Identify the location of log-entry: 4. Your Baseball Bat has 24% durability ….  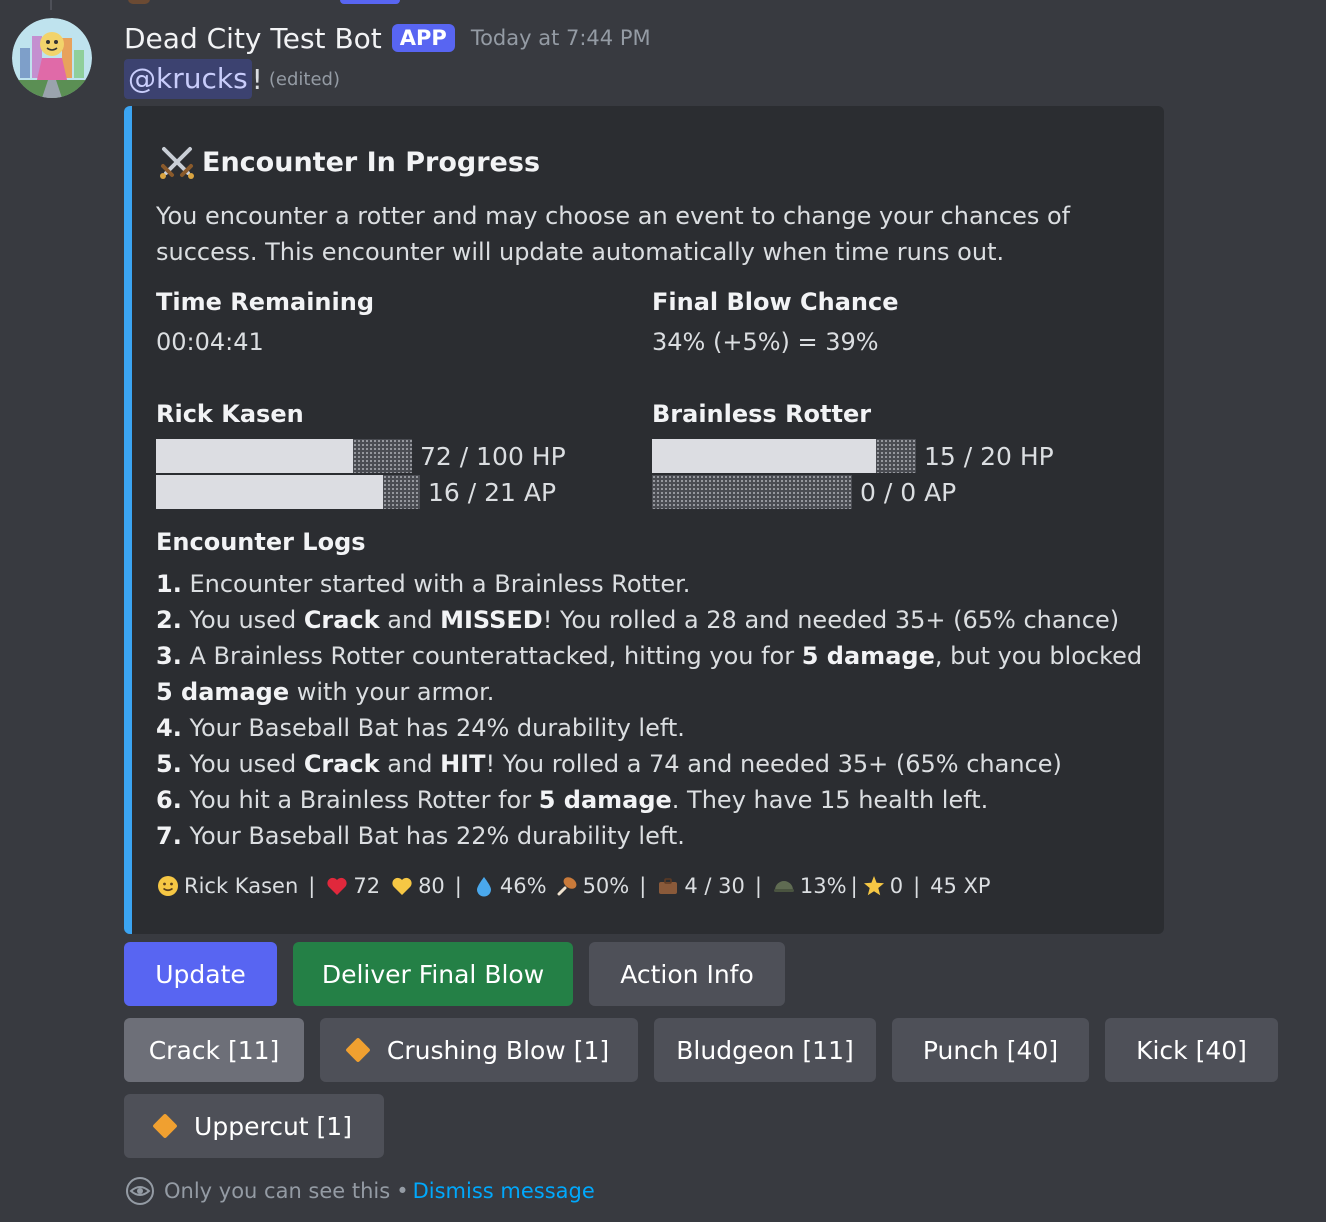
(420, 728).